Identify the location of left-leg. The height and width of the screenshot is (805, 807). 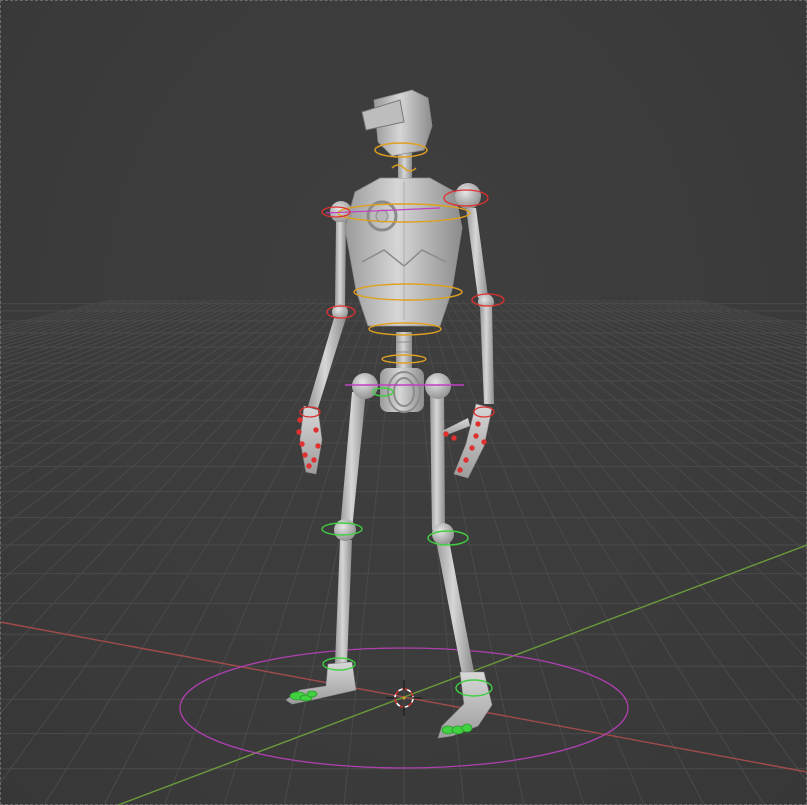
(325, 548).